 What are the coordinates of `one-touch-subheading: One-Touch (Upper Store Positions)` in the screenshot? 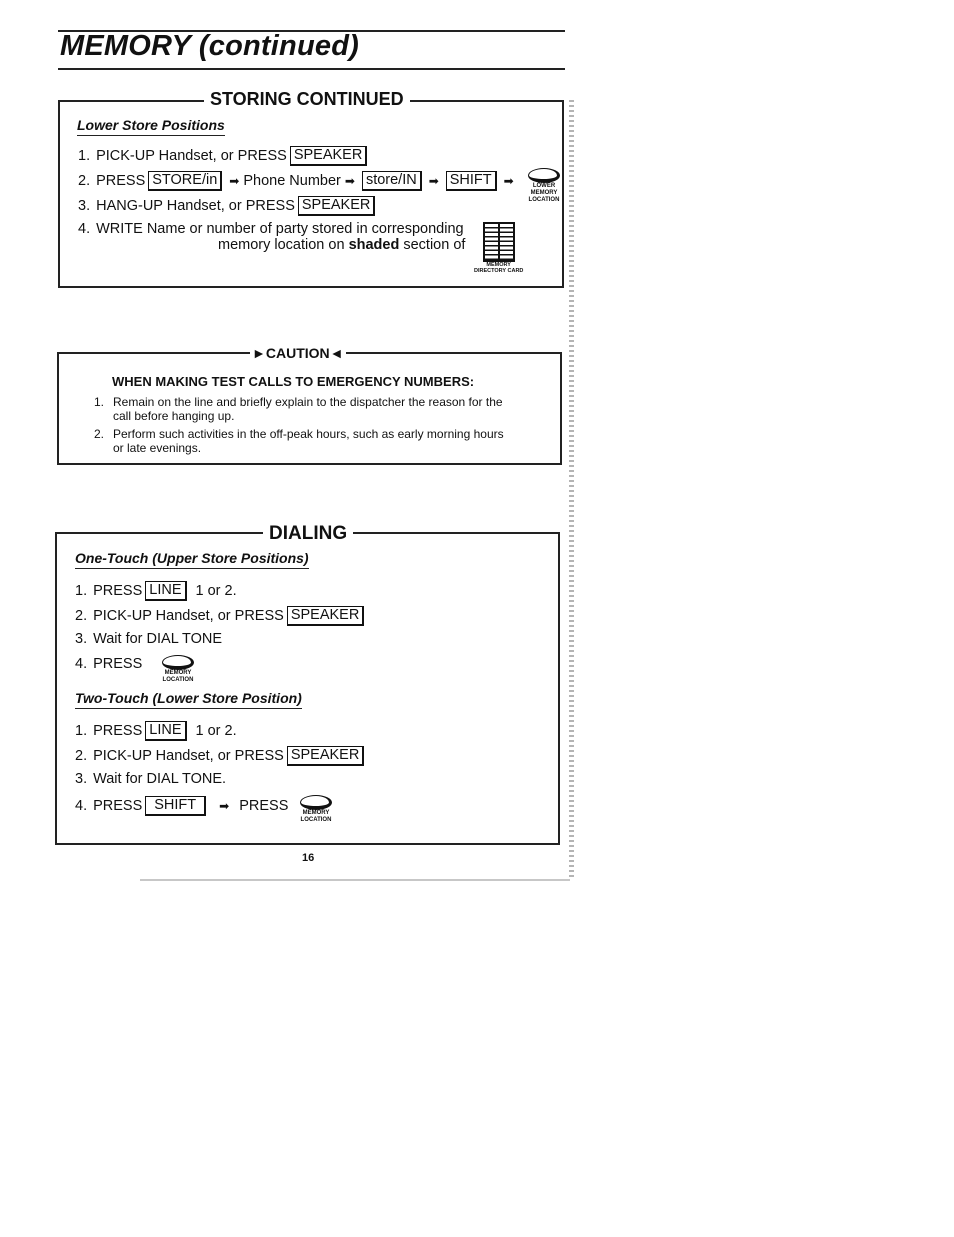 It's located at (192, 559).